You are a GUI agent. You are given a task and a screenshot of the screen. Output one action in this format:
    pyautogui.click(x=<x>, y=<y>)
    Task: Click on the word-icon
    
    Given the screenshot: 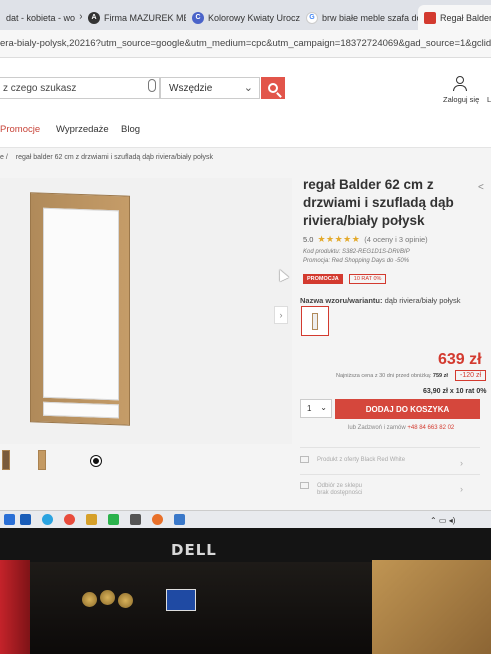 What is the action you would take?
    pyautogui.click(x=25, y=519)
    